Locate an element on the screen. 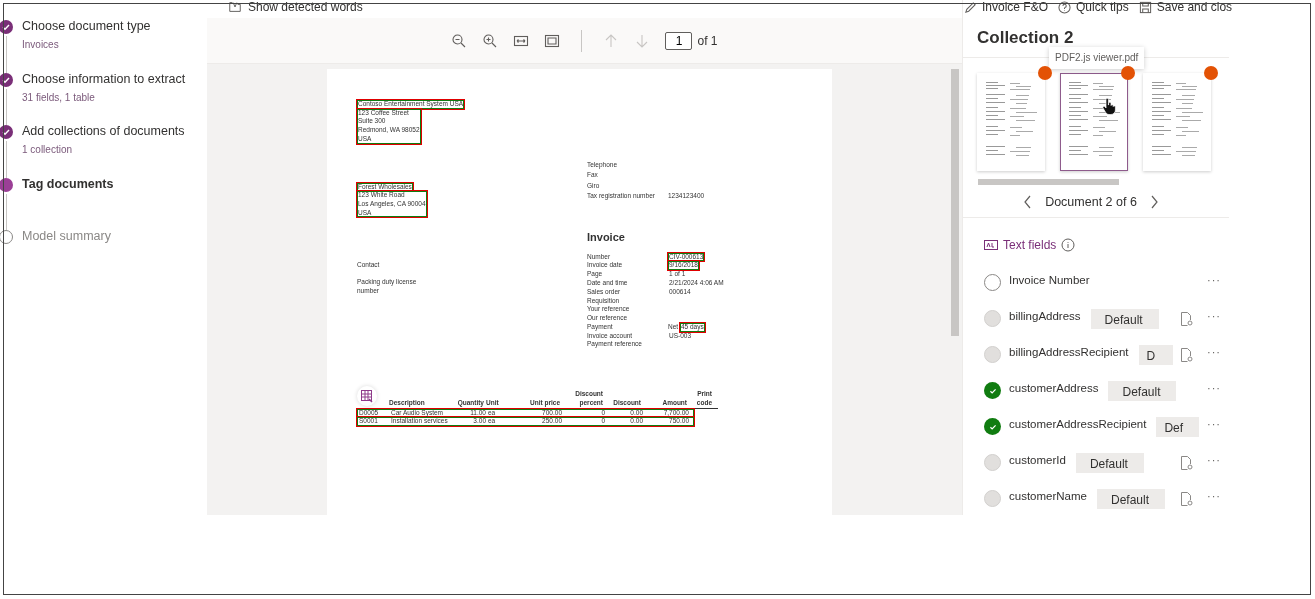 Image resolution: width=1315 pixels, height=599 pixels. page-number-field: 1 is located at coordinates (679, 40).